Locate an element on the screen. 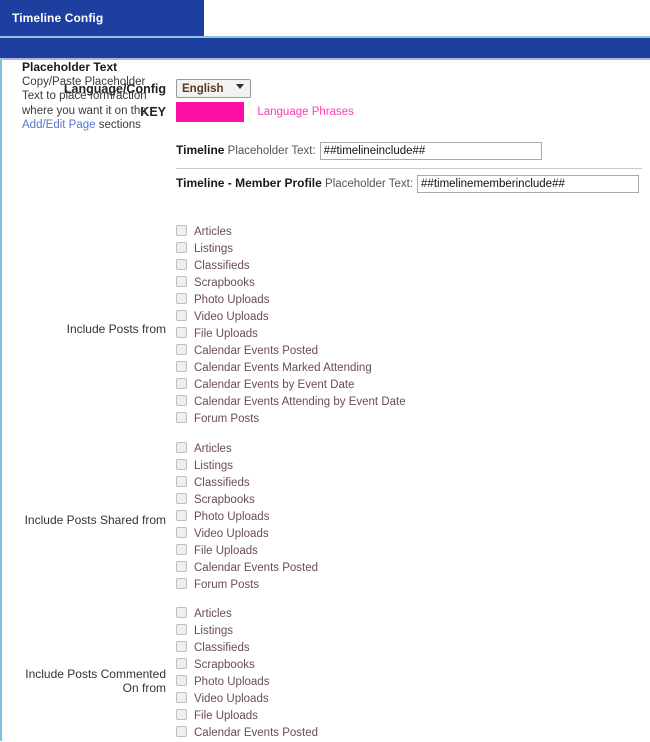 The image size is (650, 742). checkbox-commented-articles is located at coordinates (181, 612).